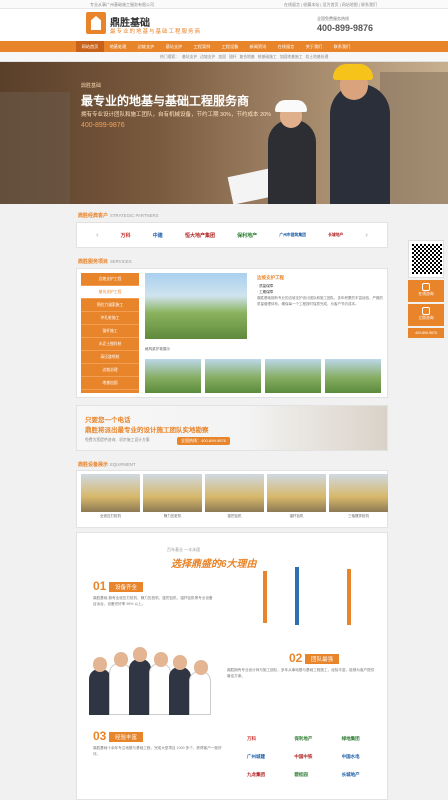 The height and width of the screenshot is (800, 448). What do you see at coordinates (117, 440) in the screenshot?
I see `cta-line3: 免费为您提供咨询、初步施工设计方案` at bounding box center [117, 440].